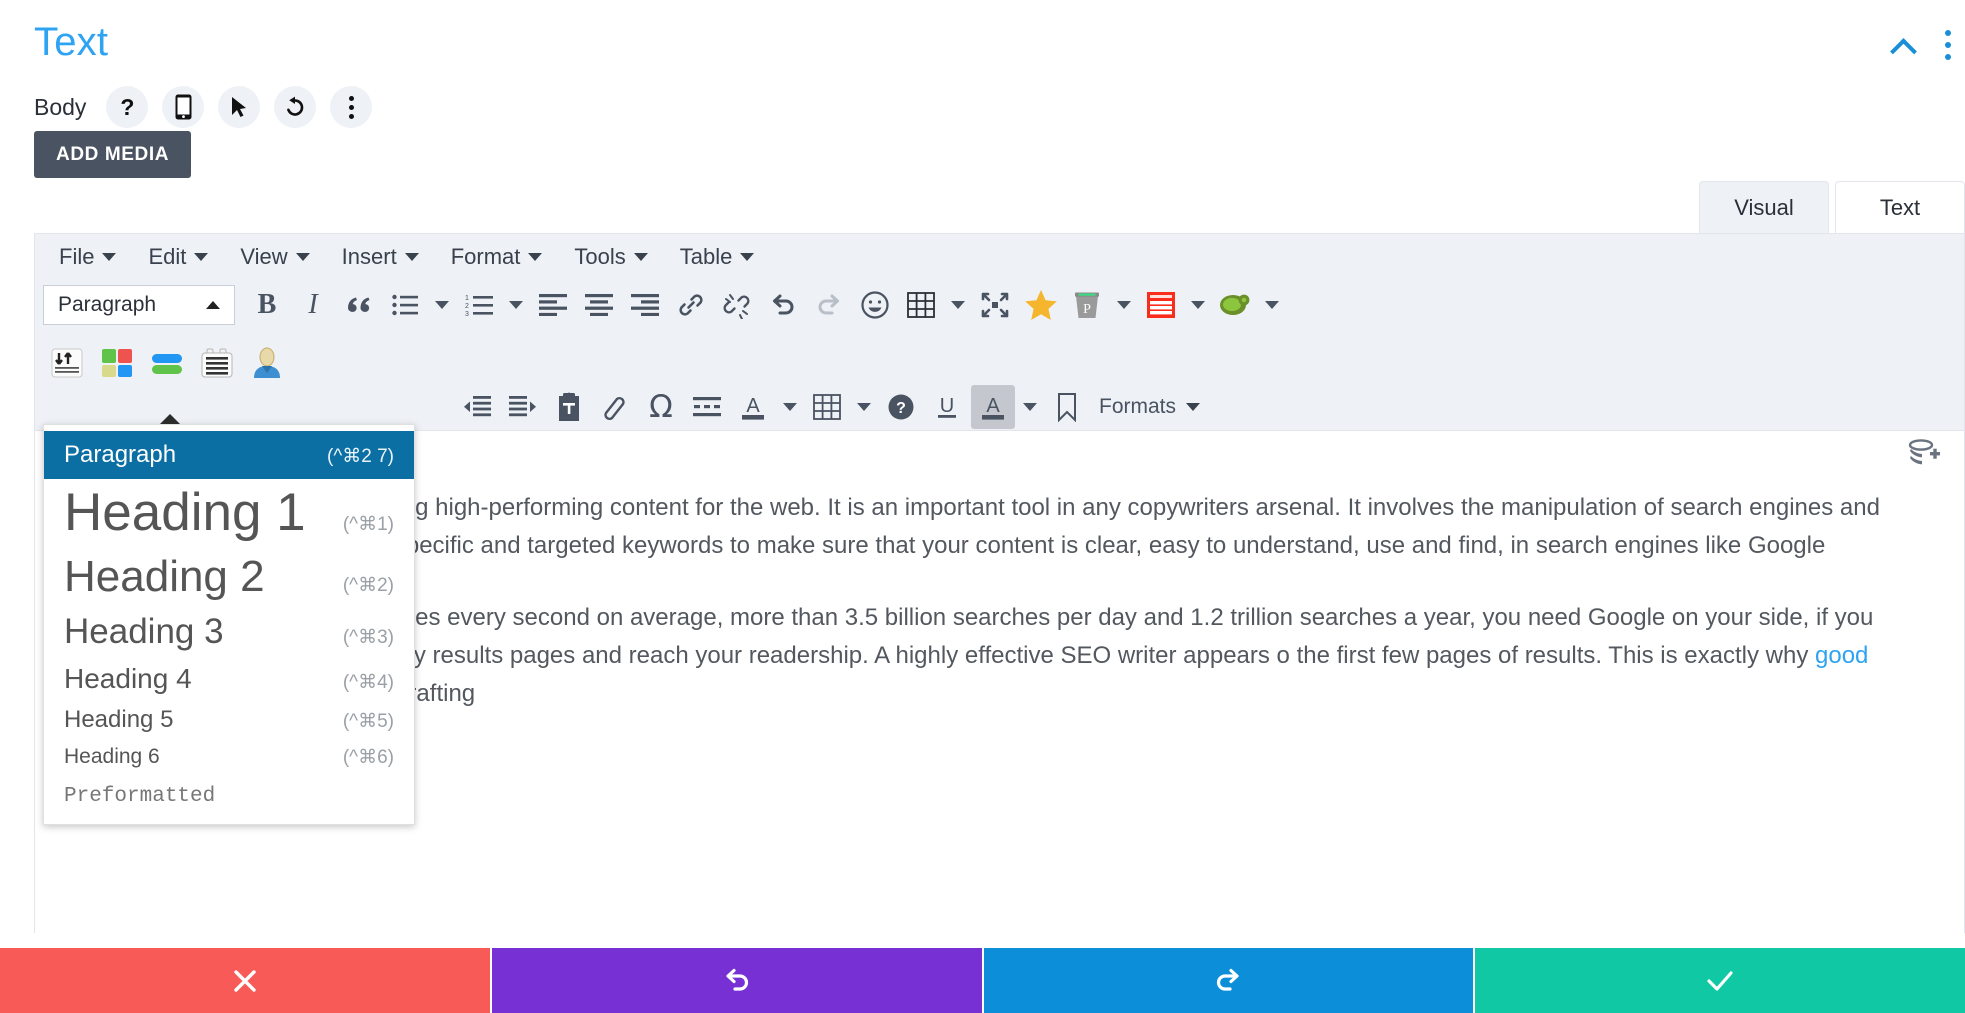 The height and width of the screenshot is (1013, 1965). What do you see at coordinates (661, 407) in the screenshot?
I see `special-character-button: Ω` at bounding box center [661, 407].